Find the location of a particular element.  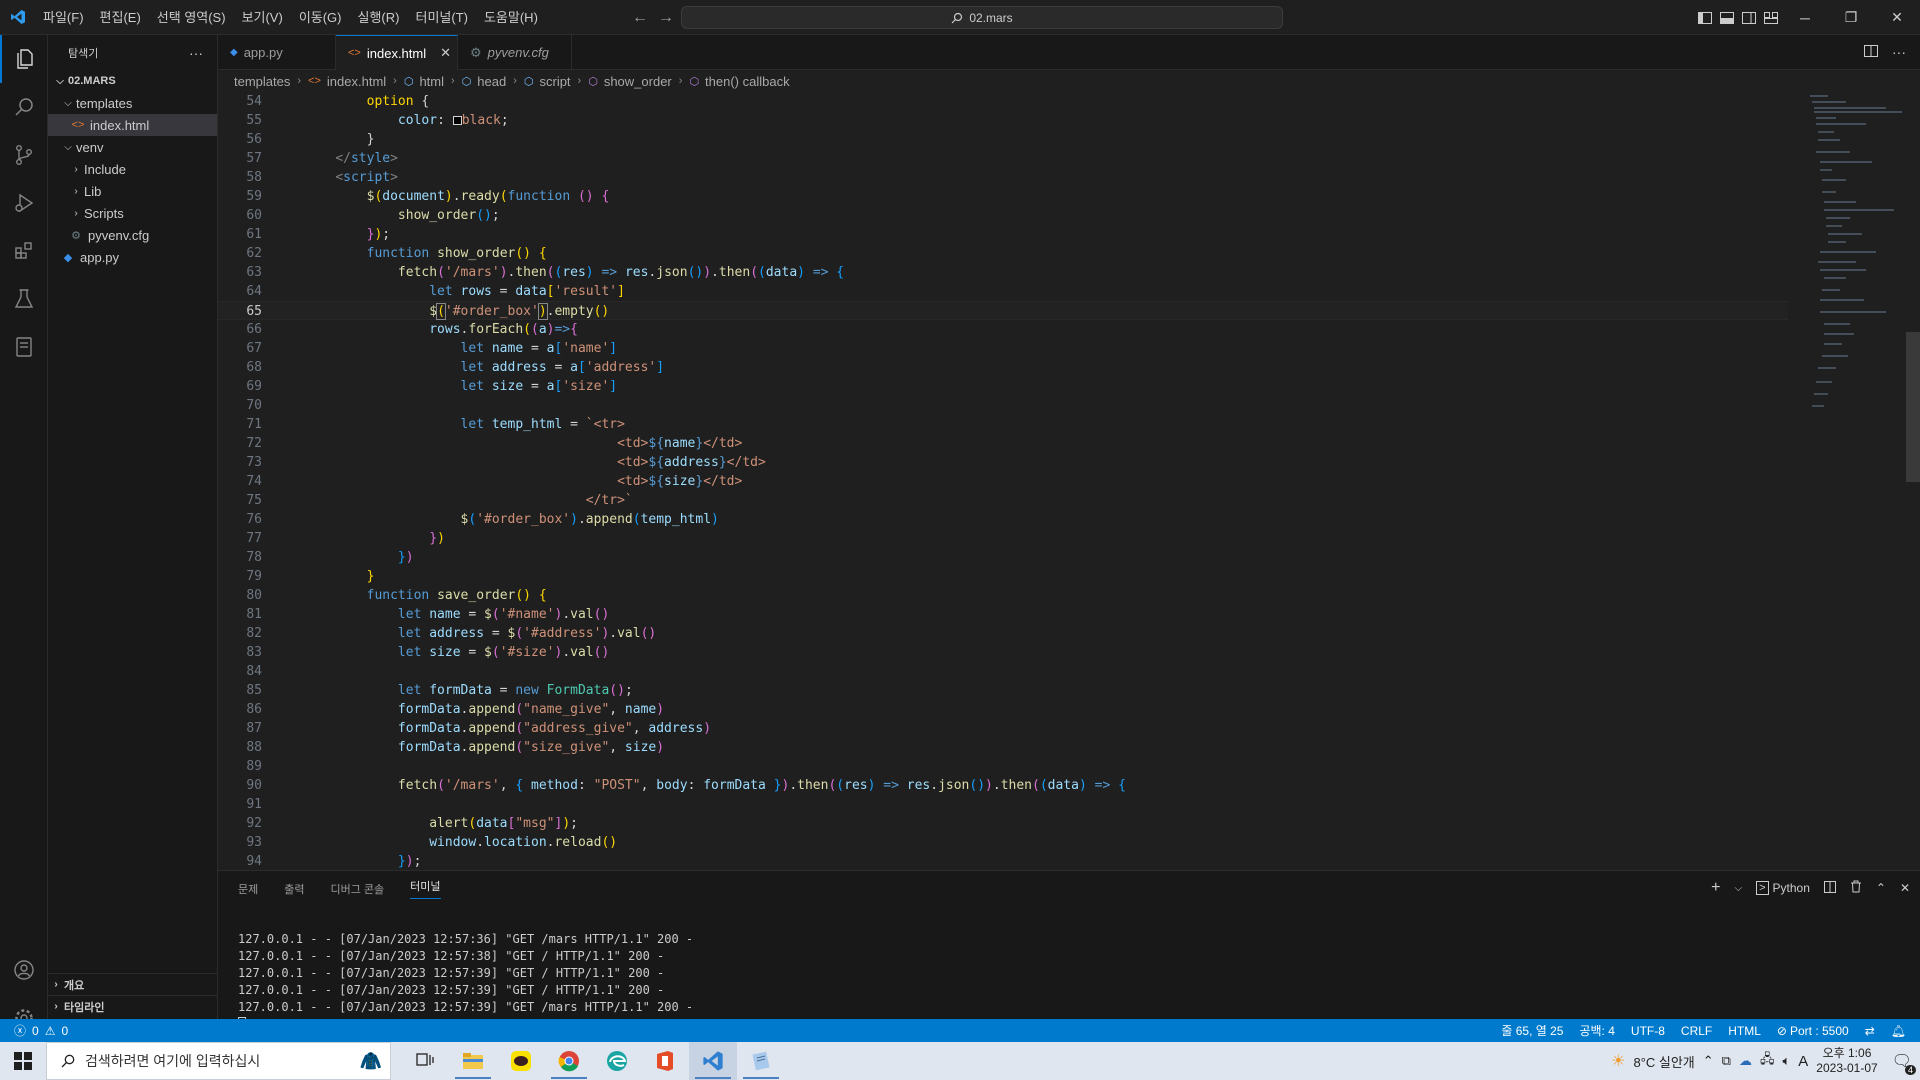

app-tray-icon: ⧉ is located at coordinates (1726, 1061).